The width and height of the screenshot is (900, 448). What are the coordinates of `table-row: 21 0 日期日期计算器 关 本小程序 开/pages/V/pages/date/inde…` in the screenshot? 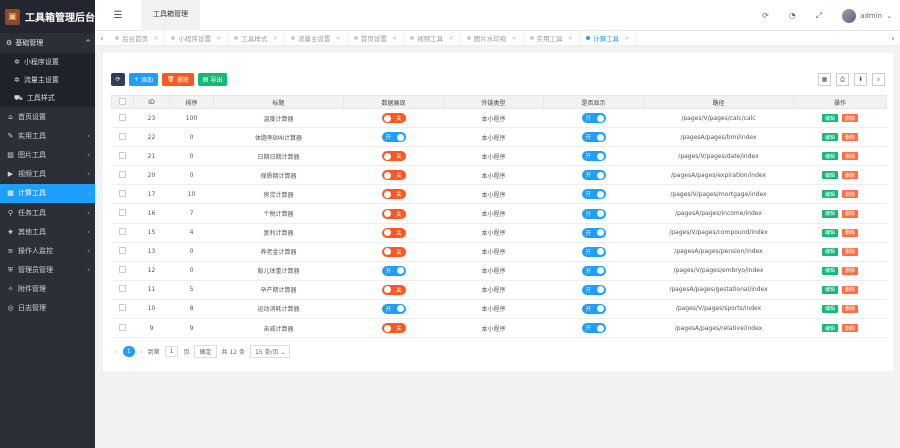 It's located at (499, 156).